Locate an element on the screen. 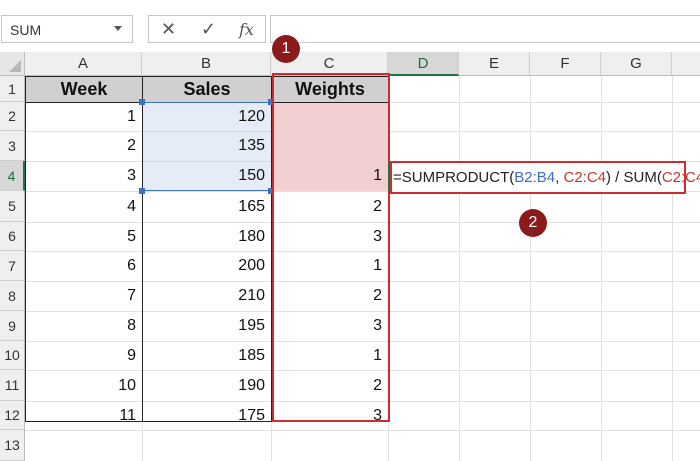  header-cell-sales: Sales is located at coordinates (207, 89).